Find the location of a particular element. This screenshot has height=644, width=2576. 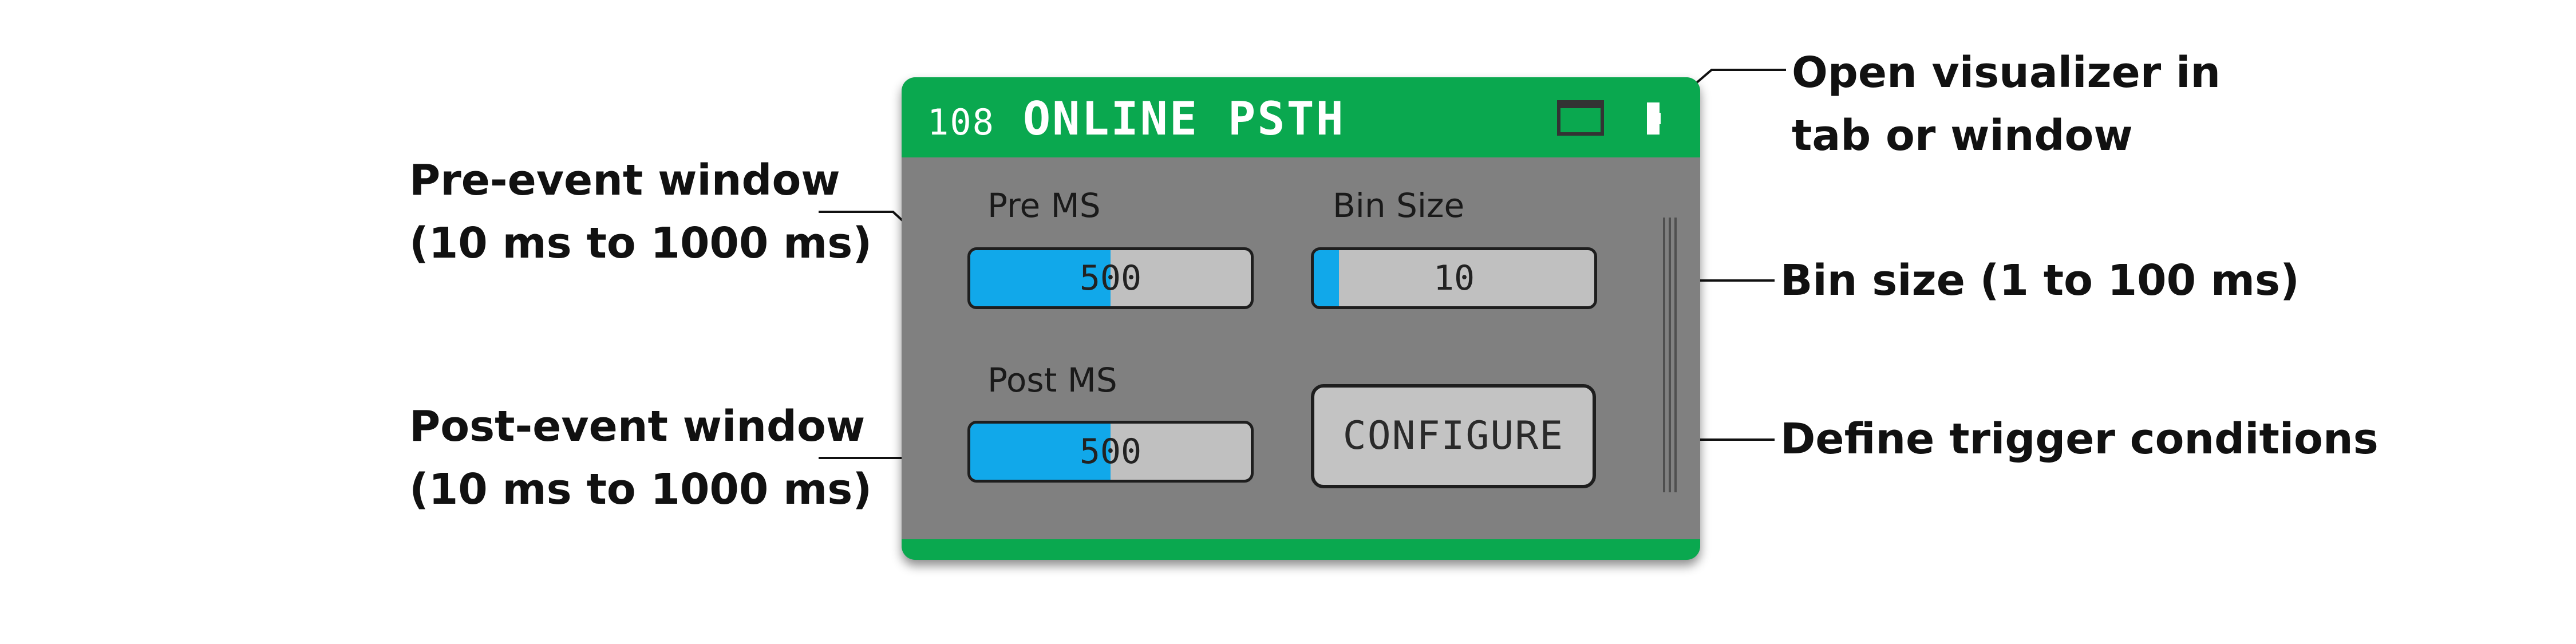

post-ms-slider: 500 is located at coordinates (1110, 452).